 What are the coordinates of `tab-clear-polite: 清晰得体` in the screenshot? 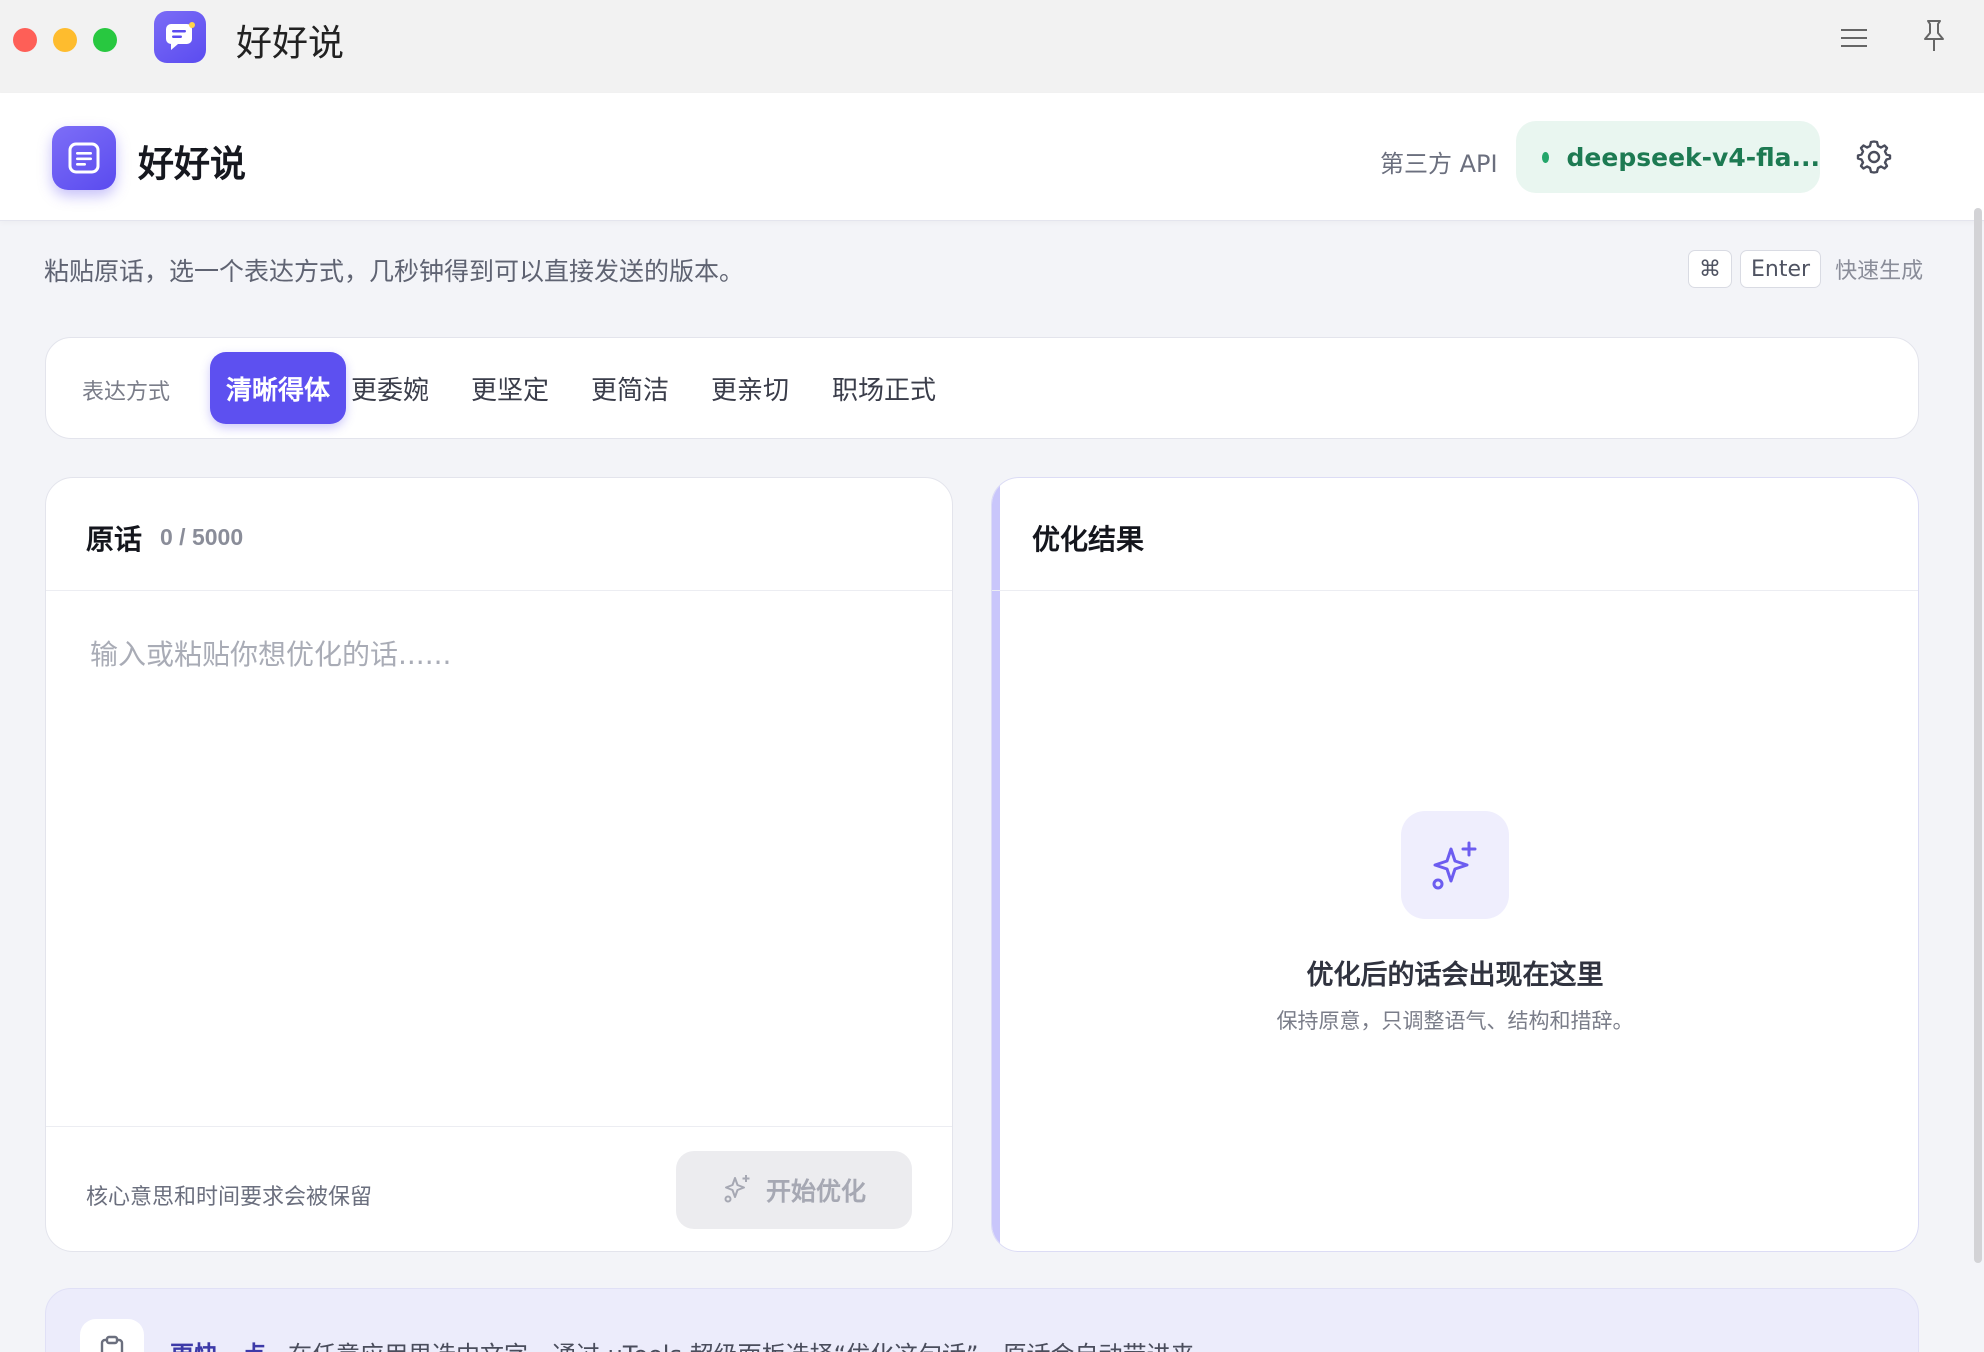 It's located at (278, 388).